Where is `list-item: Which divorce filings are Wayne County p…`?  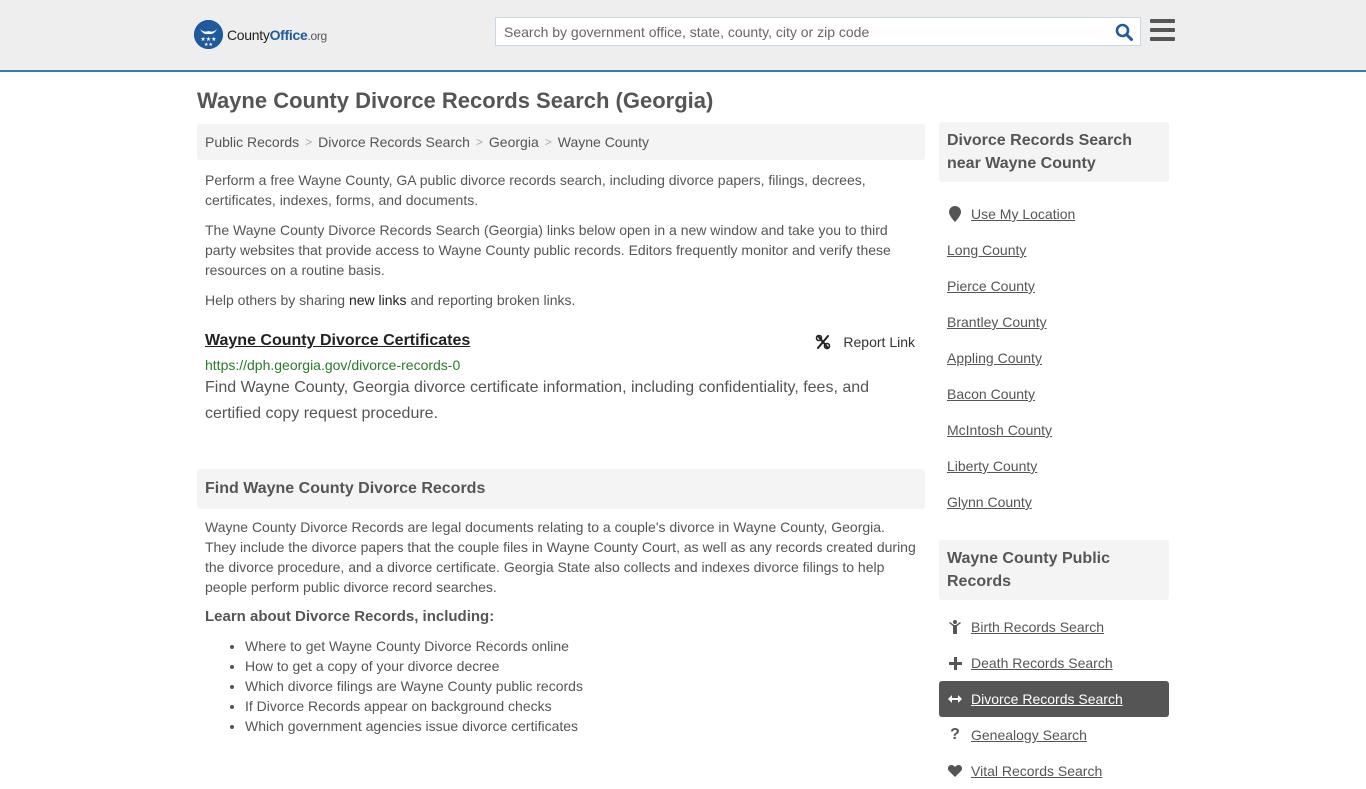 list-item: Which divorce filings are Wayne County p… is located at coordinates (585, 686).